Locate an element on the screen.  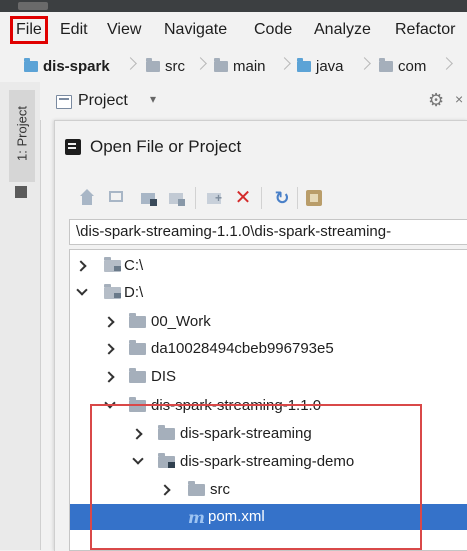
menu-edit: Edit is located at coordinates (74, 30).